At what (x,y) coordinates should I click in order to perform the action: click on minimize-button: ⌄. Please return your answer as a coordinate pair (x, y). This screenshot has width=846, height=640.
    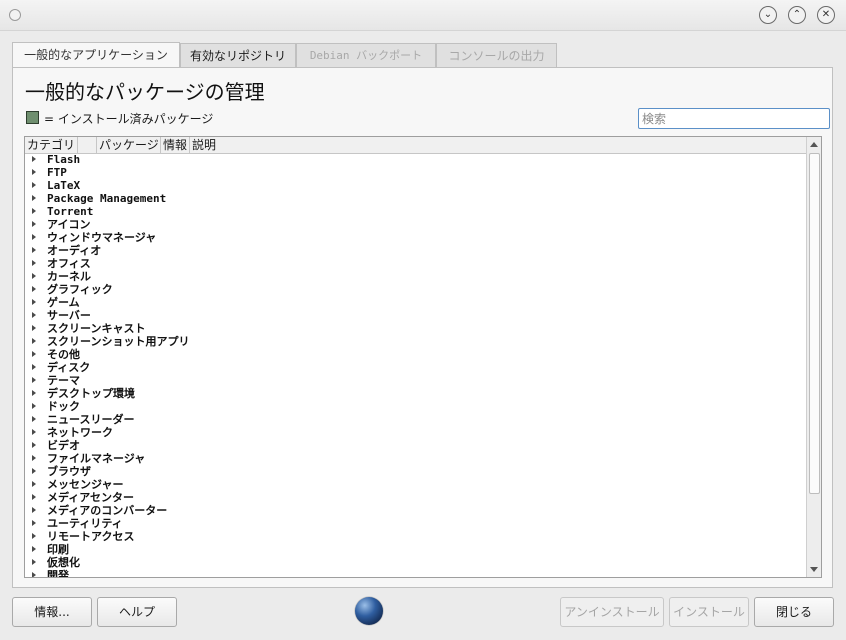
    Looking at the image, I should click on (768, 15).